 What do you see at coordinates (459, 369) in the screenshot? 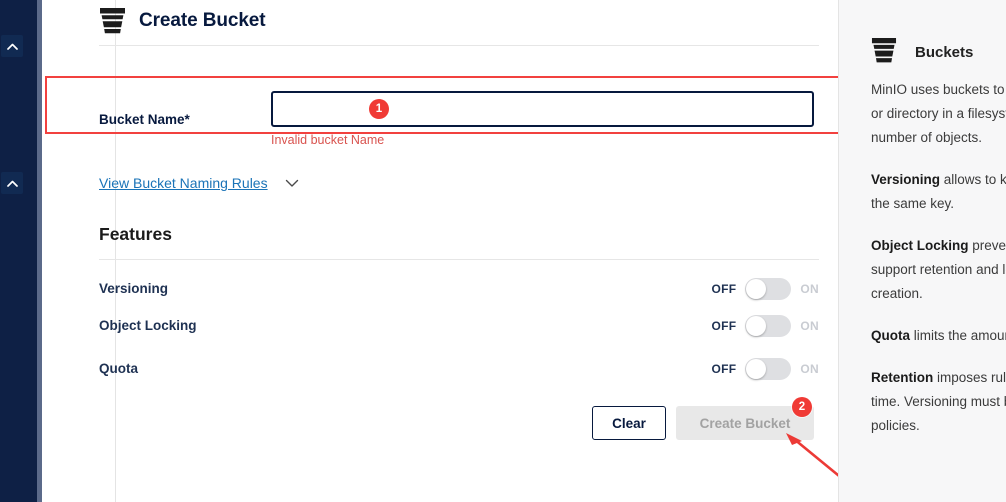
I see `feature-row-quota: Quota OFF ON` at bounding box center [459, 369].